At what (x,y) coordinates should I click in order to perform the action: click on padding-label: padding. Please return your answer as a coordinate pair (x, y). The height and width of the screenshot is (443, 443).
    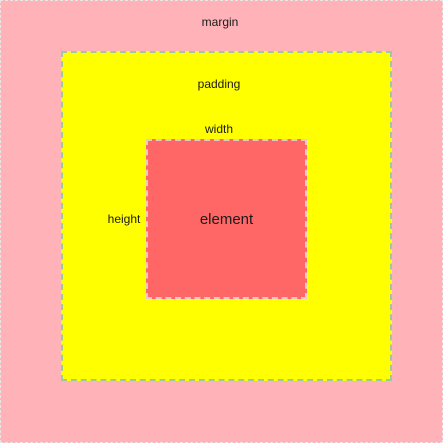
    Looking at the image, I should click on (219, 84).